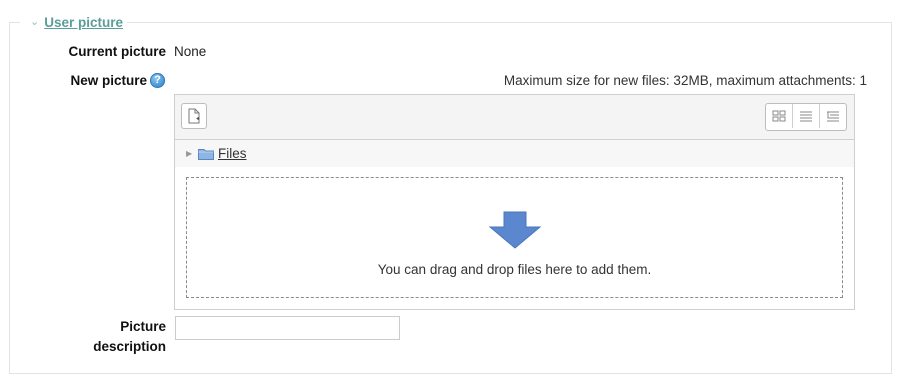  I want to click on picture-description-input, so click(287, 328).